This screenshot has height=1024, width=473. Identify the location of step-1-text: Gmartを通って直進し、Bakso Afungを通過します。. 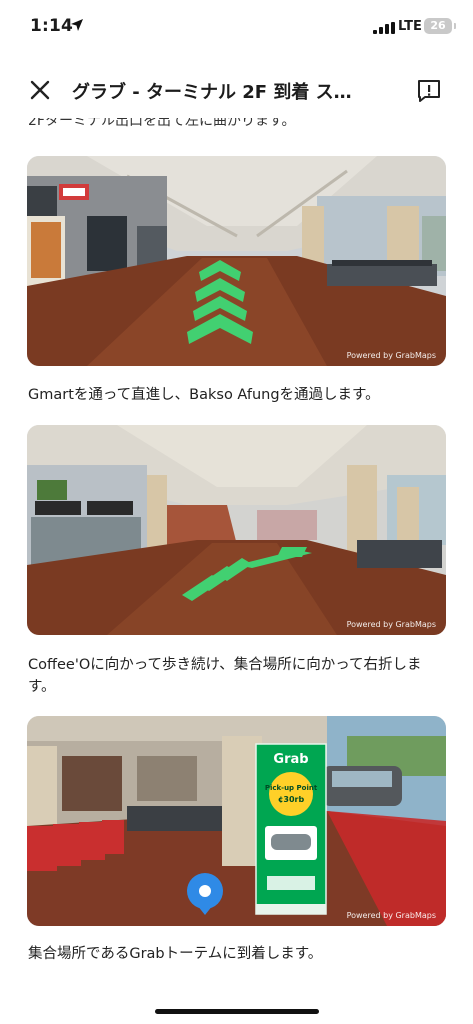
(204, 395).